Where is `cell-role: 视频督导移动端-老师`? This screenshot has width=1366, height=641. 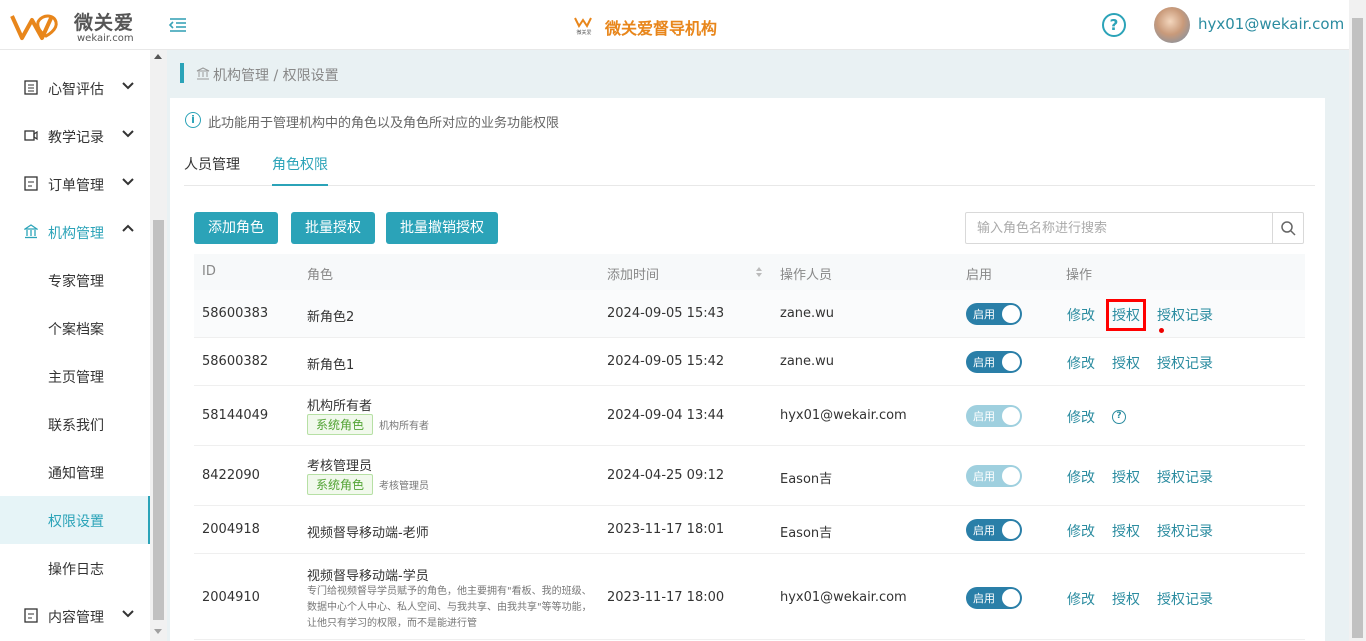
cell-role: 视频督导移动端-老师 is located at coordinates (368, 533).